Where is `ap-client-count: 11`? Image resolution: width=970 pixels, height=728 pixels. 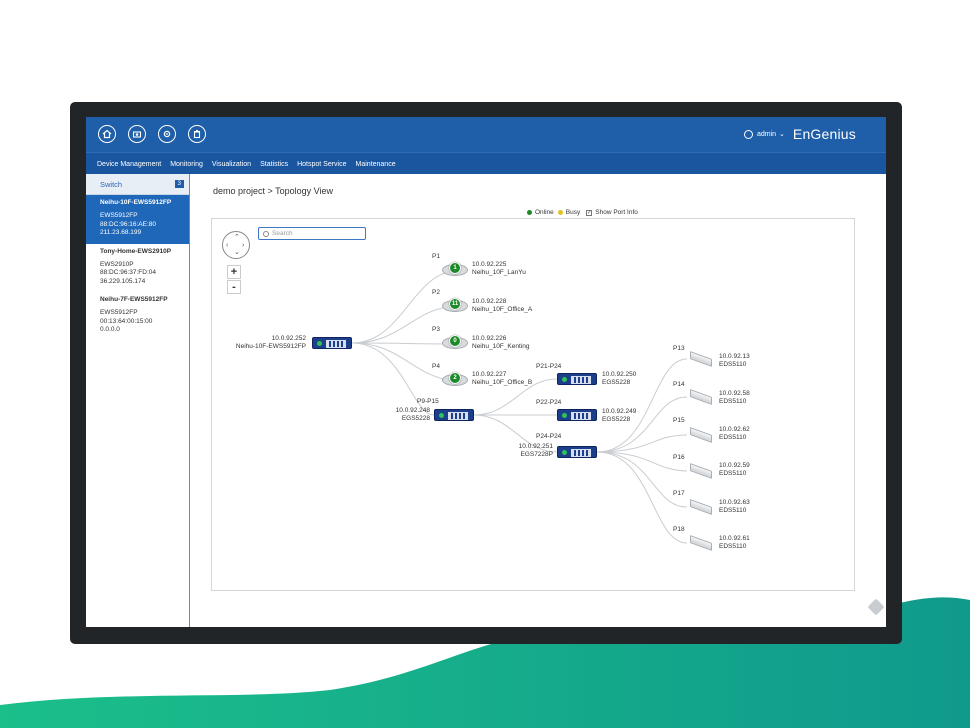 ap-client-count: 11 is located at coordinates (455, 304).